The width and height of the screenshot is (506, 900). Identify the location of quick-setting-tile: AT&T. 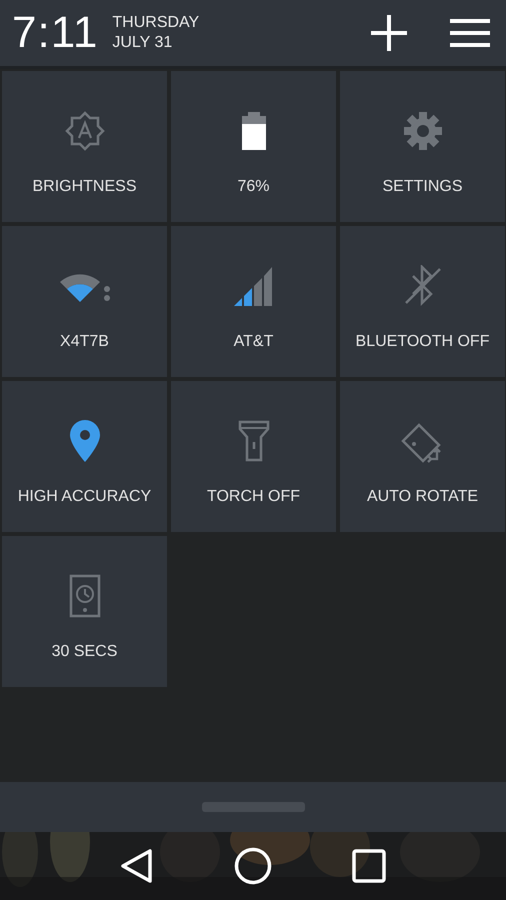
(253, 301).